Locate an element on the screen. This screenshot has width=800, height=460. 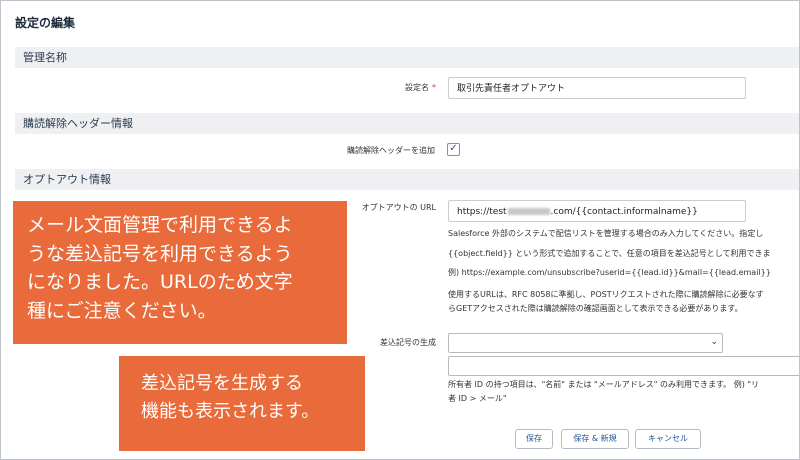
callout-line: 機能も表示されます。 is located at coordinates (230, 411).